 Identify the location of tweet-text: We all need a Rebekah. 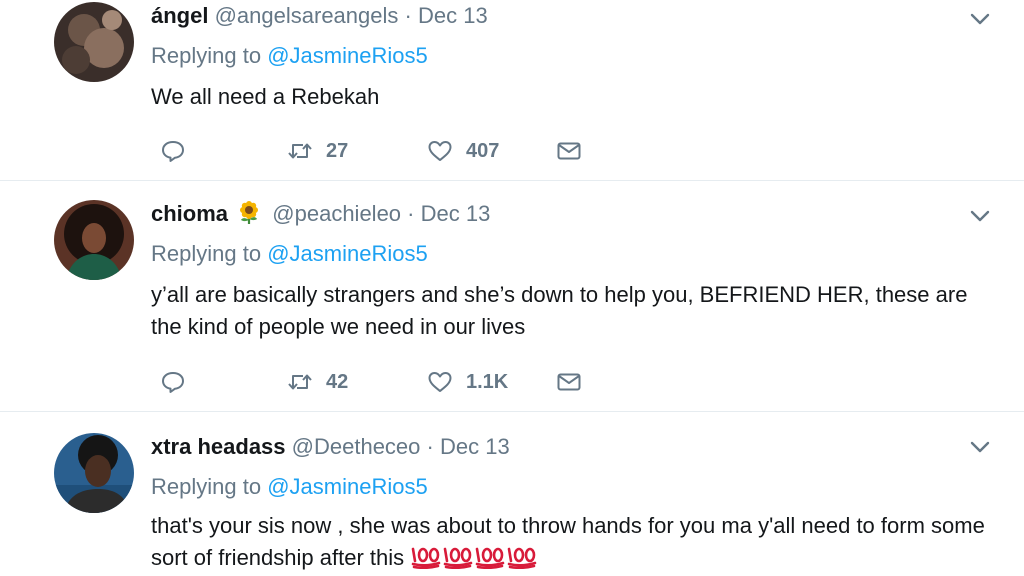
(265, 96).